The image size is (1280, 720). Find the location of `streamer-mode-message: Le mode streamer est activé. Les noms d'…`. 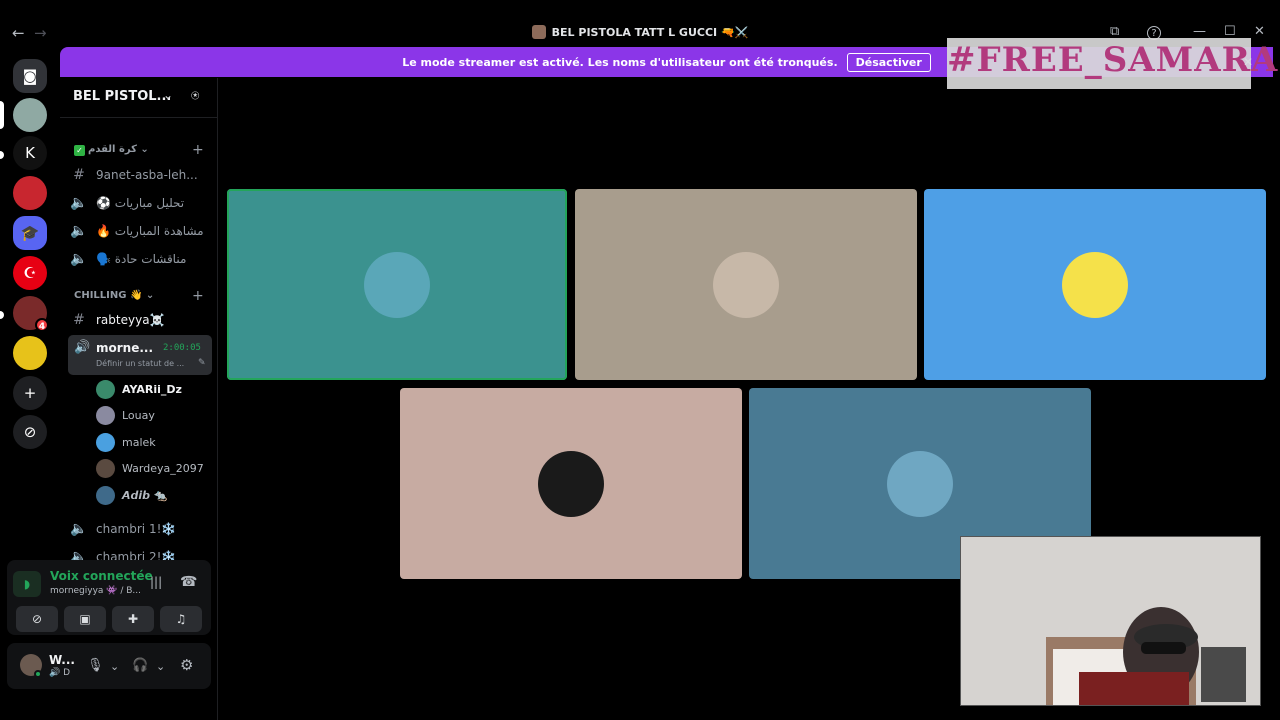

streamer-mode-message: Le mode streamer est activé. Les noms d'… is located at coordinates (620, 62).